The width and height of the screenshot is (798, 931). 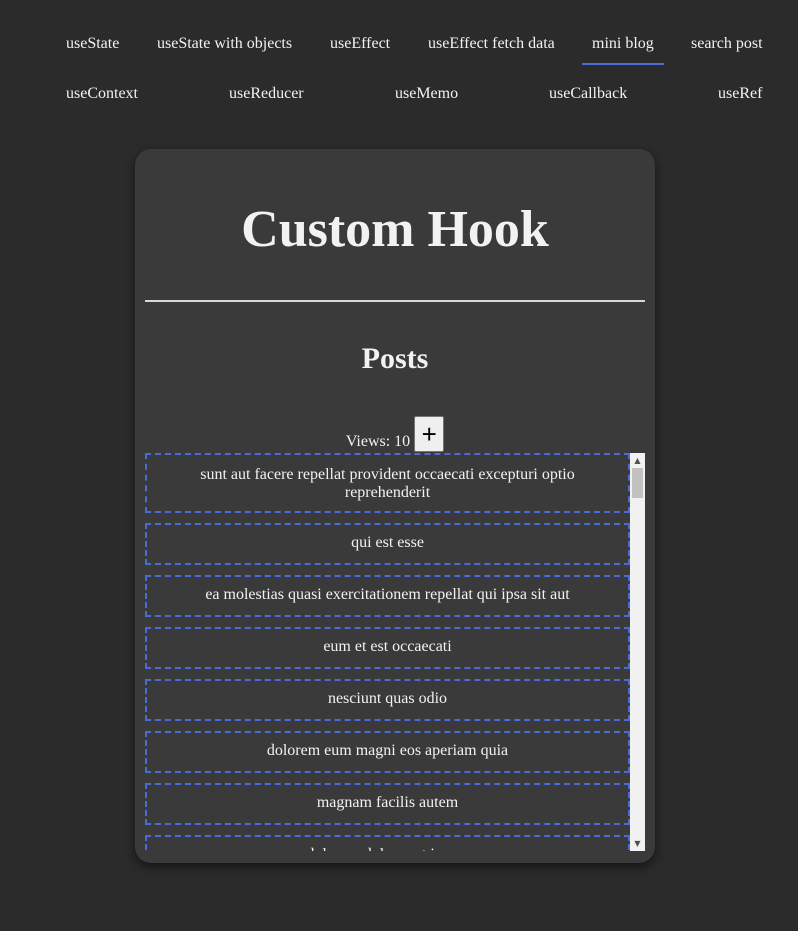 I want to click on nav-link-usememo: useMemo, so click(x=426, y=94).